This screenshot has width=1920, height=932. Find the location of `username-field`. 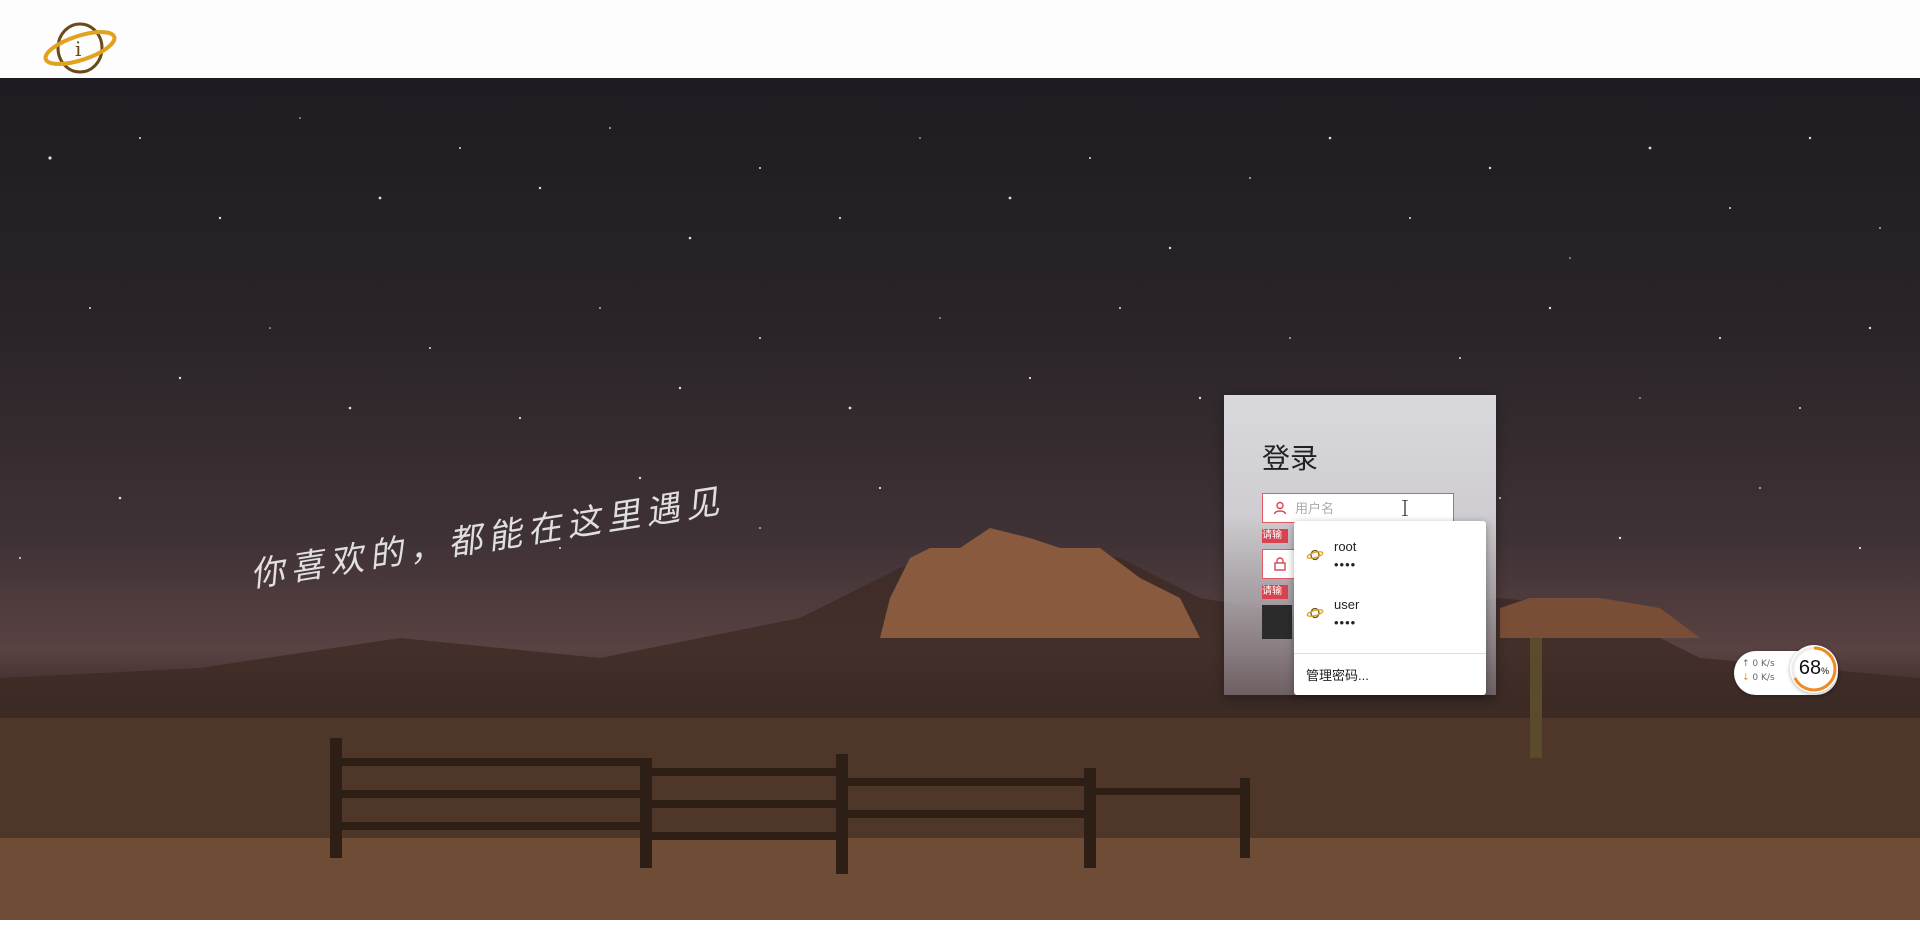

username-field is located at coordinates (1358, 508).